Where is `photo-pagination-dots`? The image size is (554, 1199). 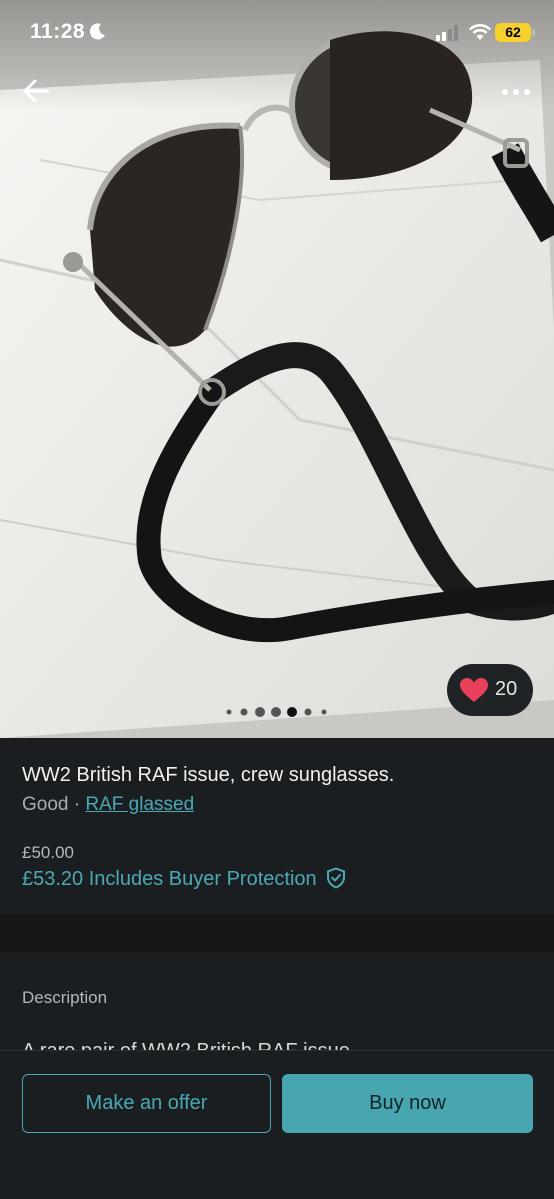
photo-pagination-dots is located at coordinates (276, 712).